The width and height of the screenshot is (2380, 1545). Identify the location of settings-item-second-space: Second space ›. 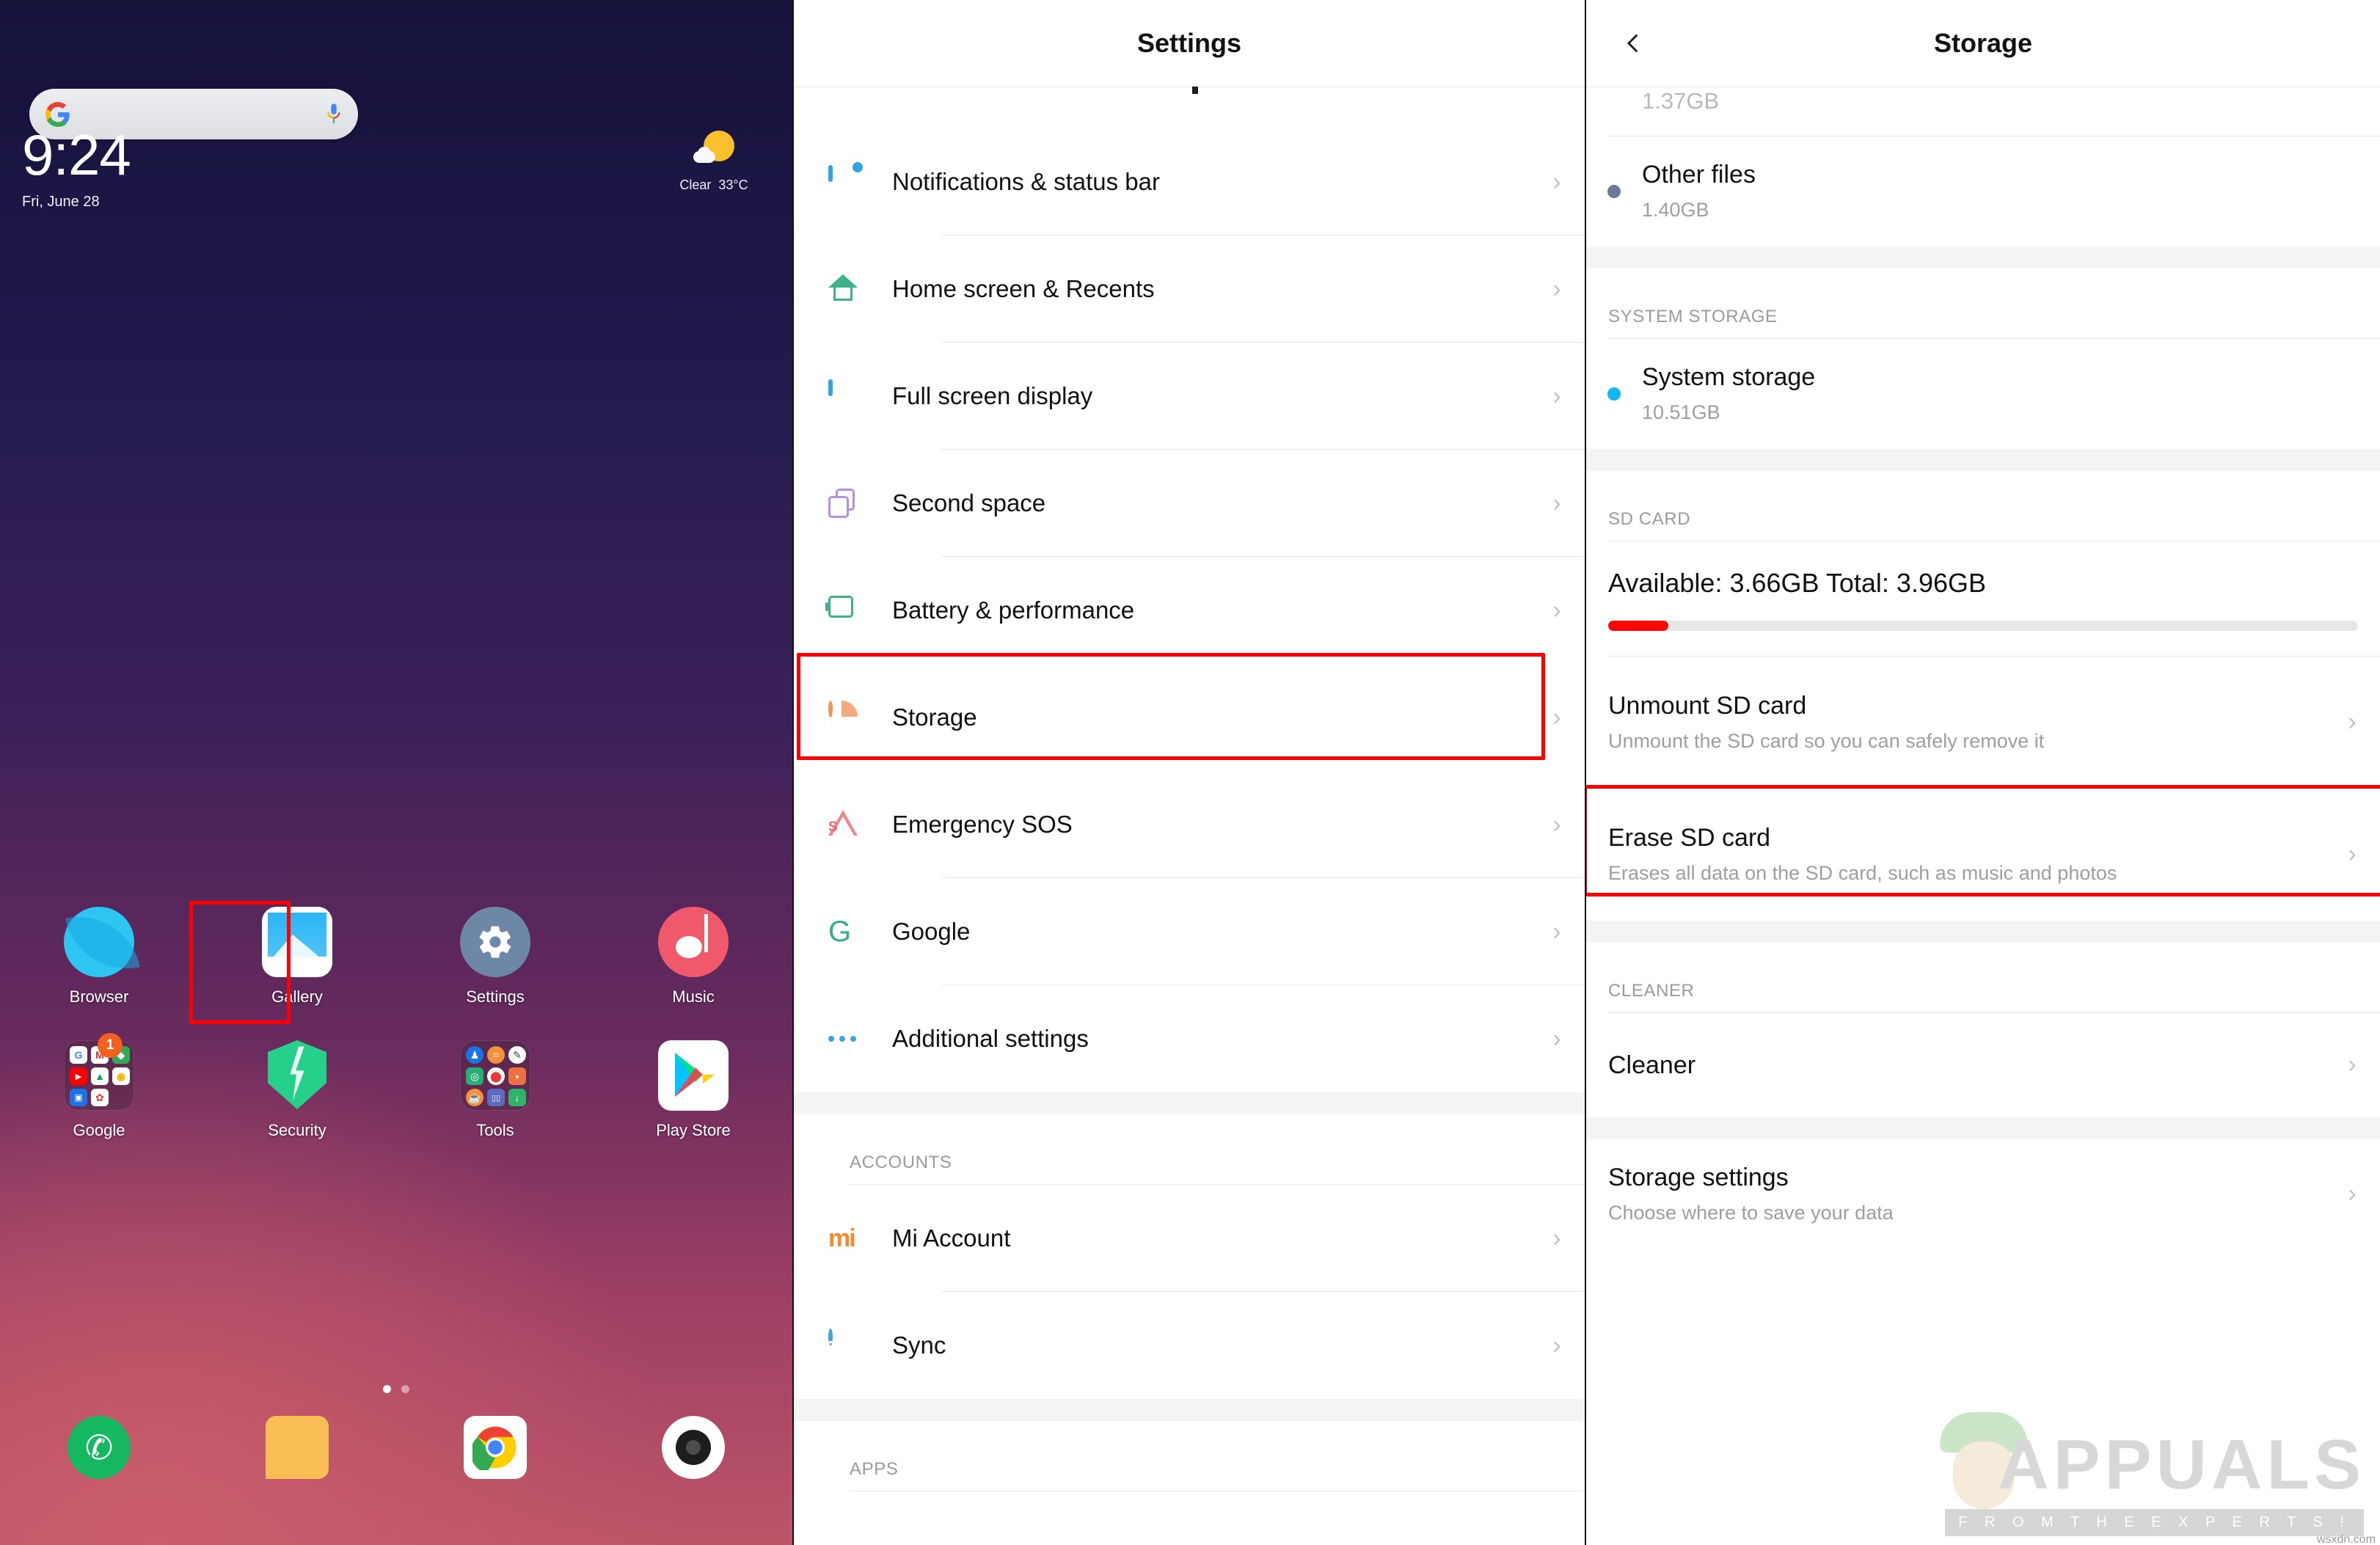
(1189, 503).